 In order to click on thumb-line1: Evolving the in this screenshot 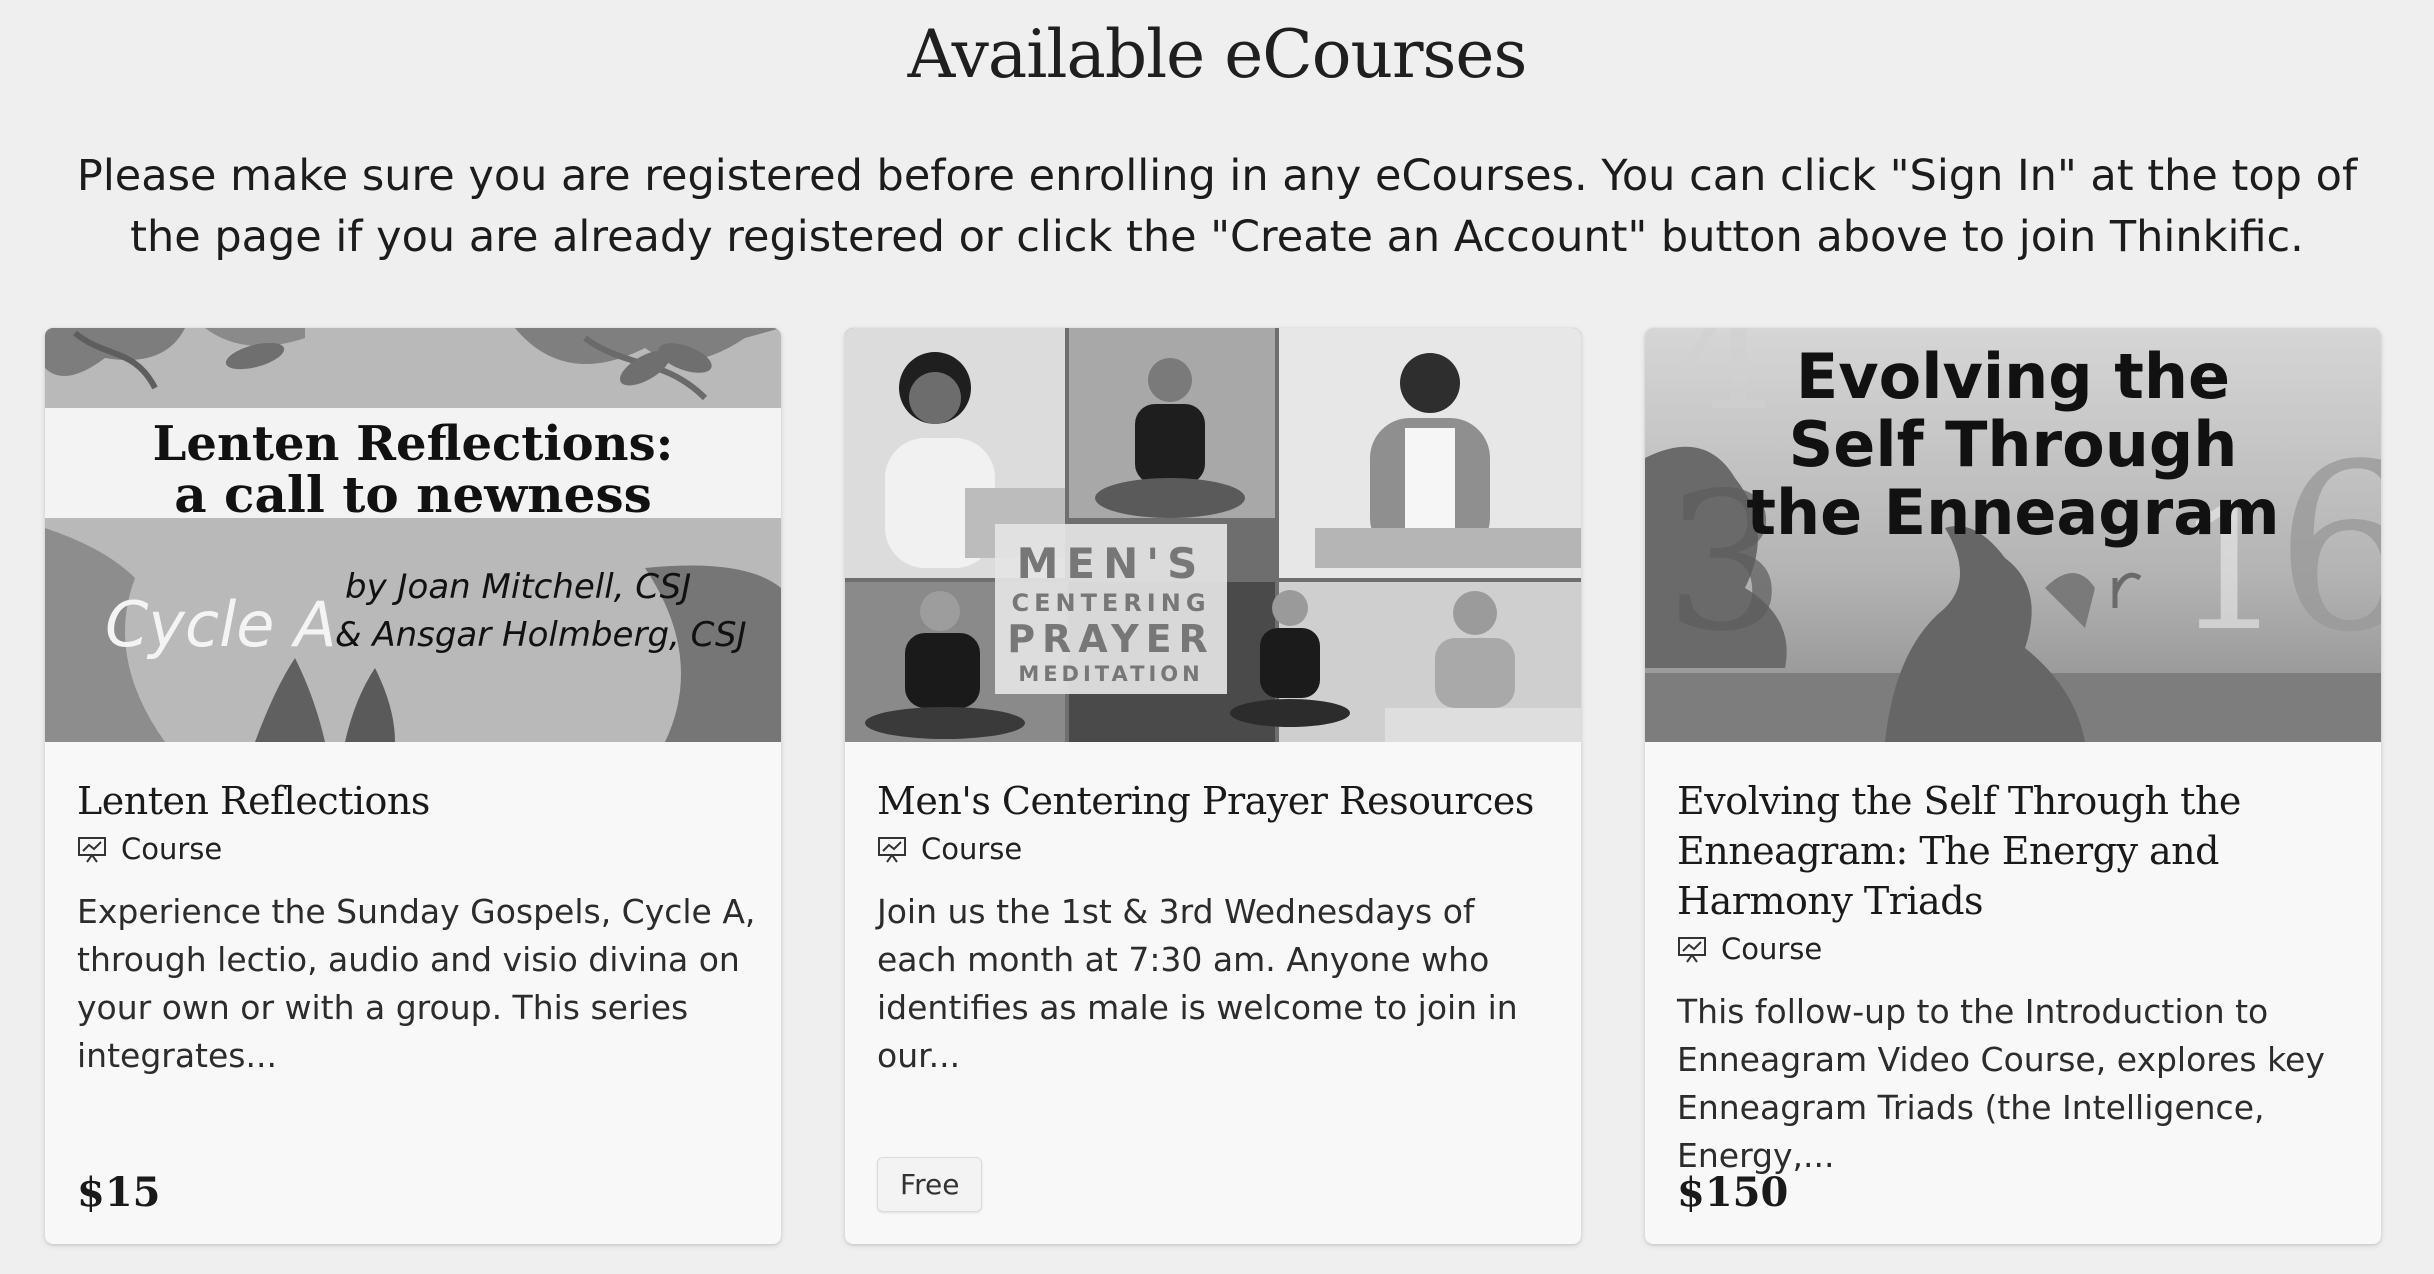, I will do `click(2013, 376)`.